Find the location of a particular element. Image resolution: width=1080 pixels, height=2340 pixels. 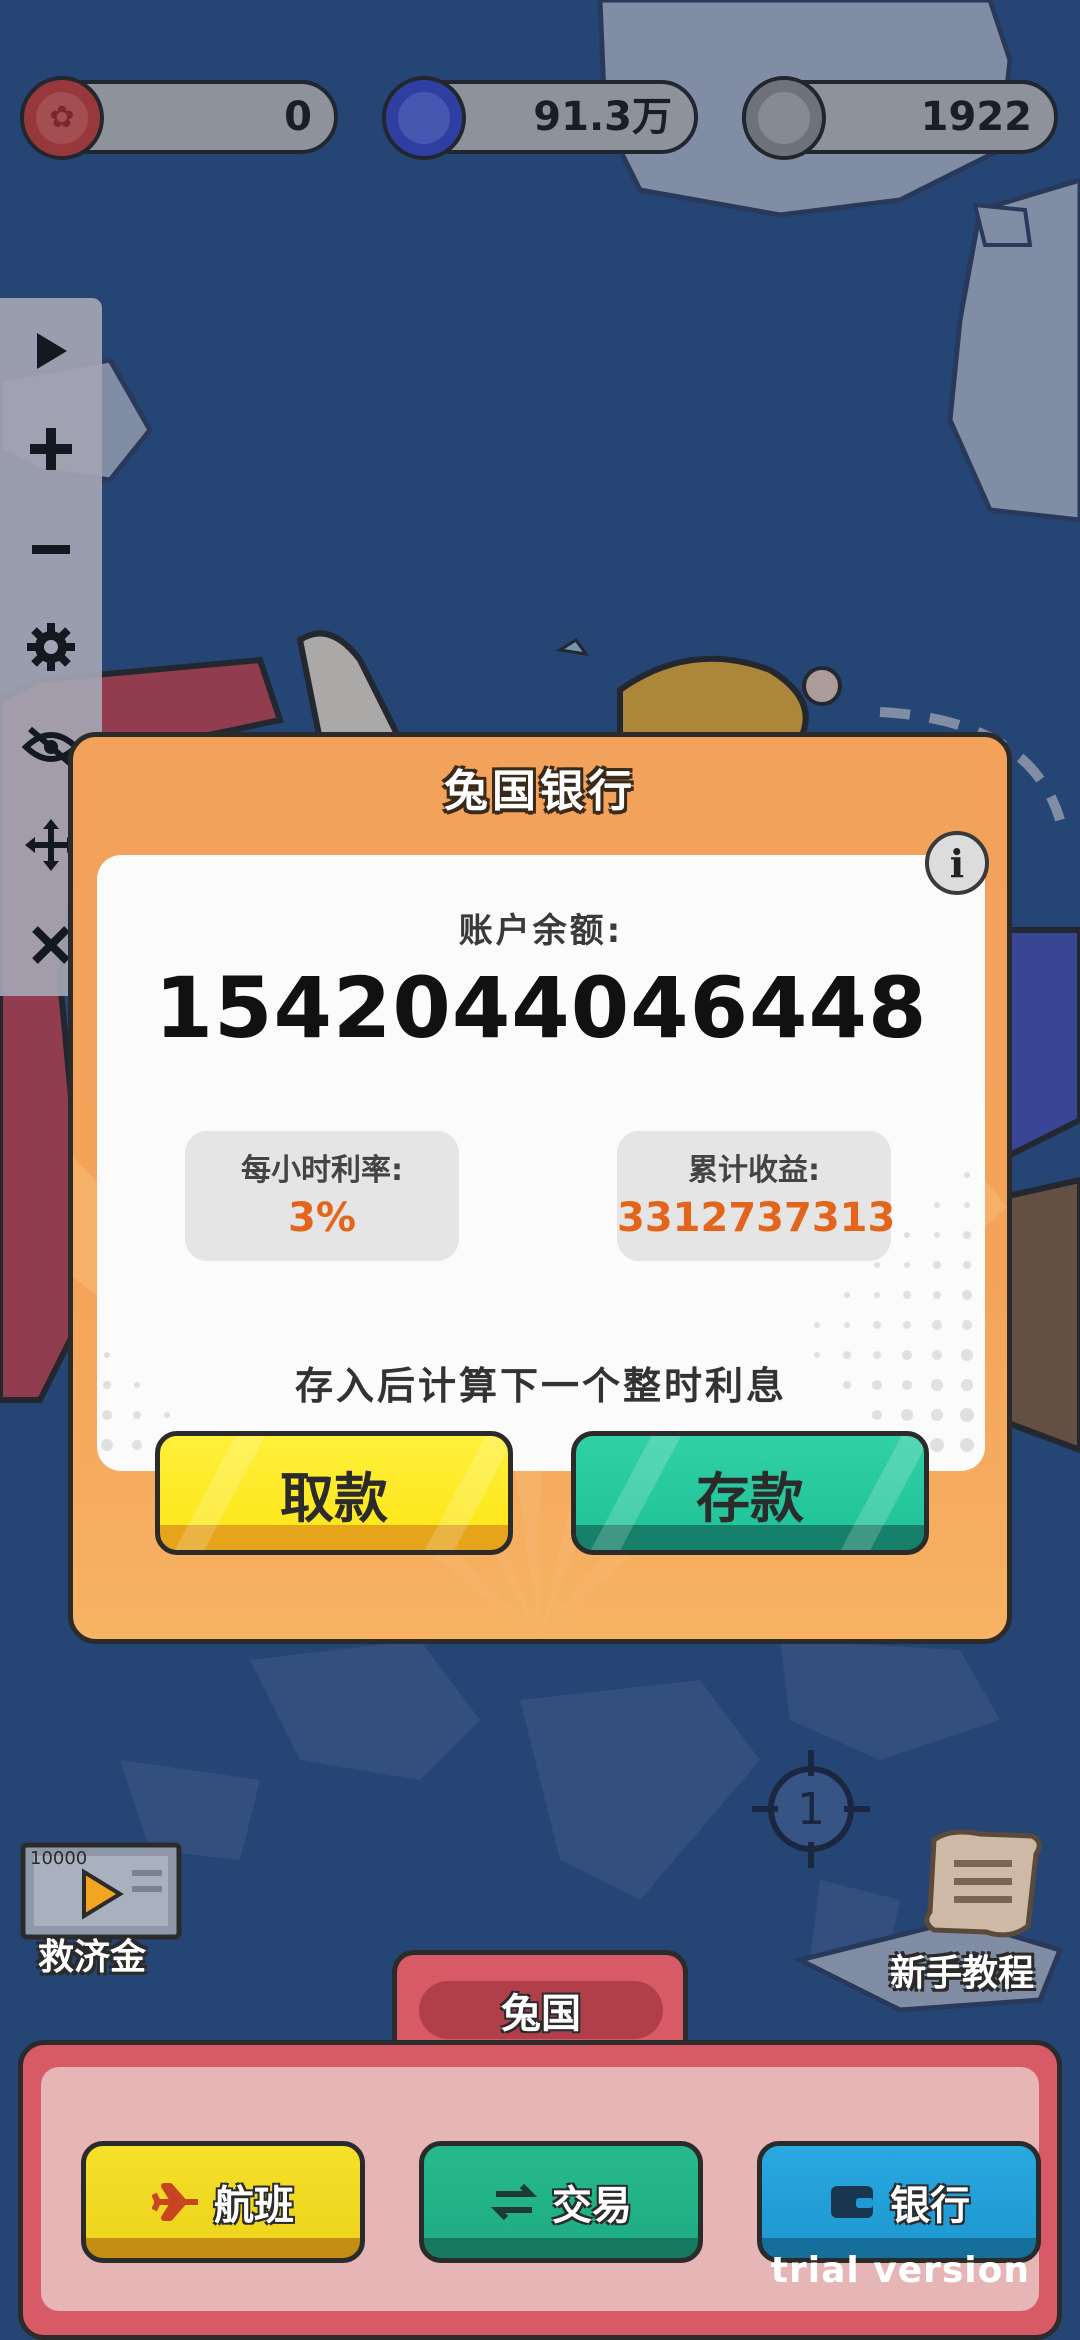

withdraw-button: 取款 is located at coordinates (334, 1493).